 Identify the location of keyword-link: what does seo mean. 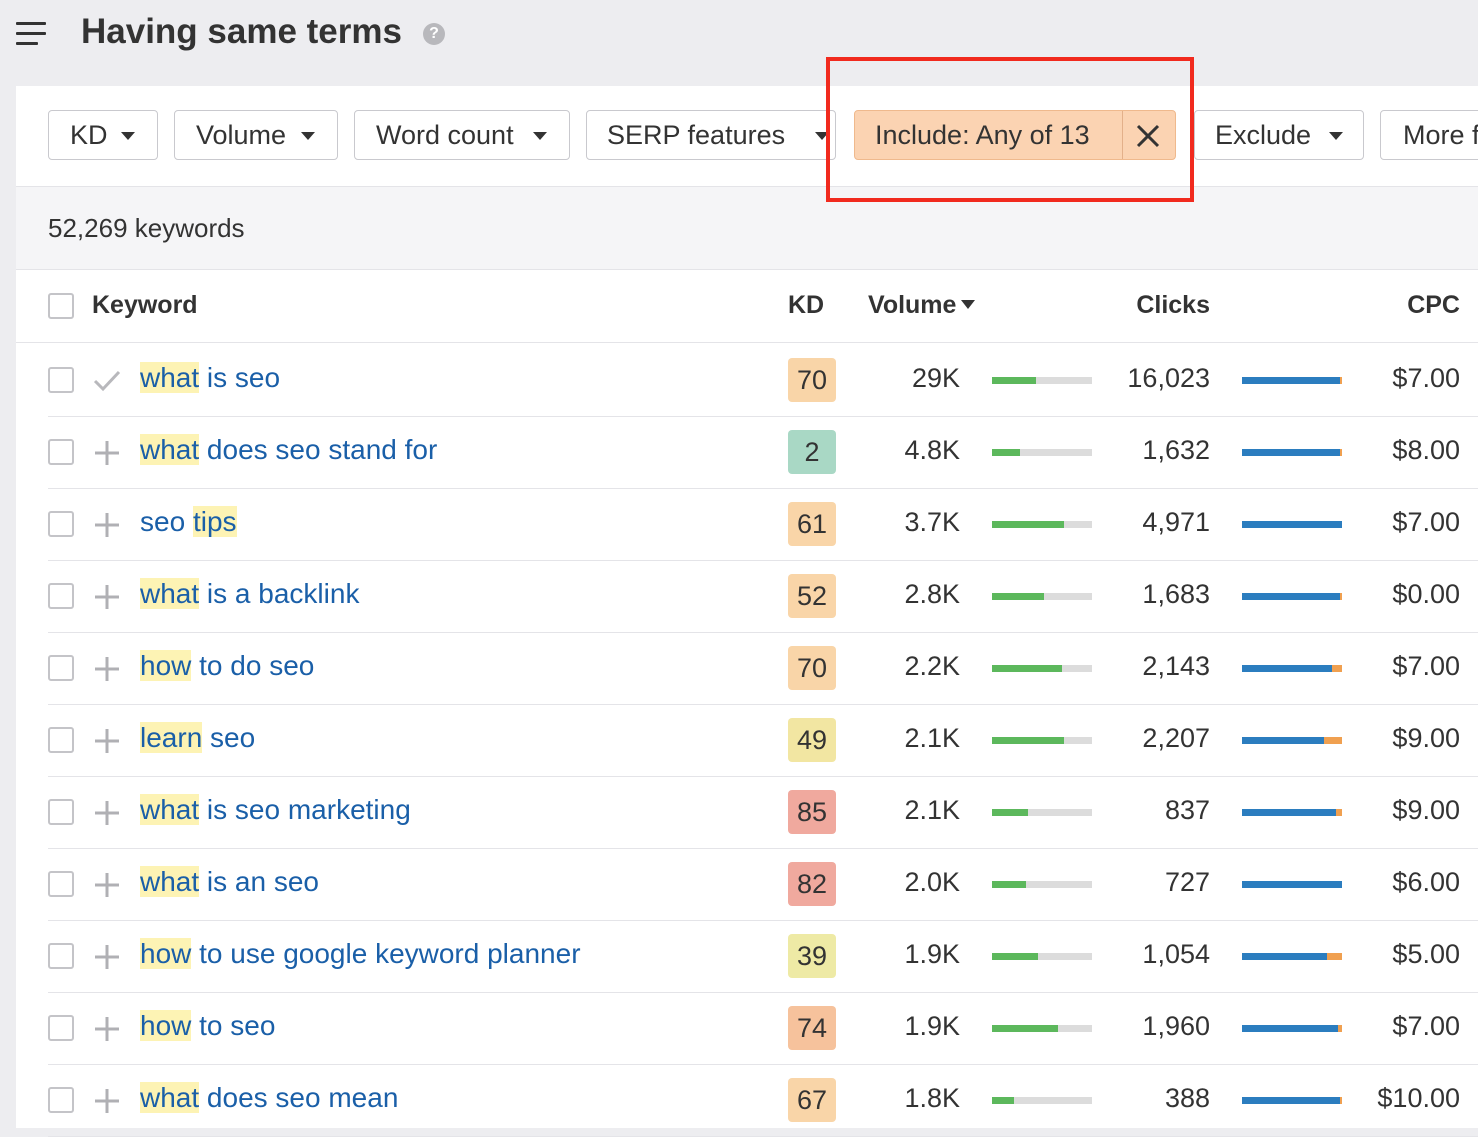
(269, 1098).